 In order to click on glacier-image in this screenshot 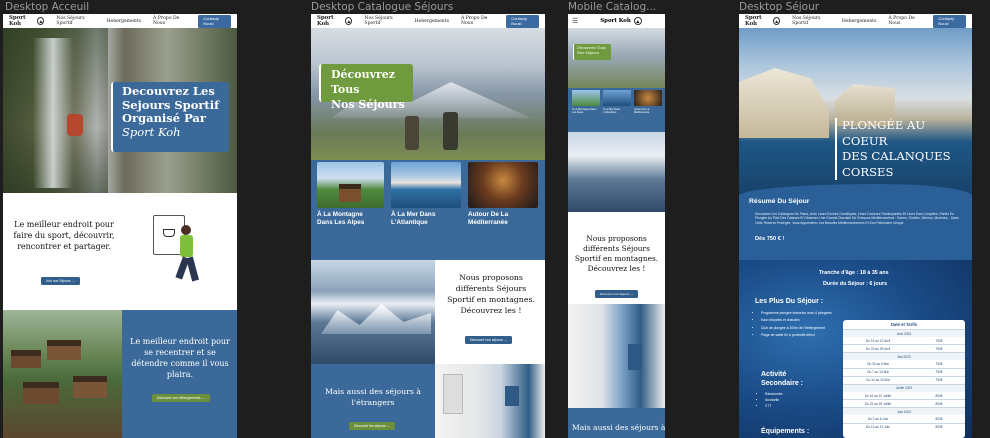, I will do `click(373, 312)`.